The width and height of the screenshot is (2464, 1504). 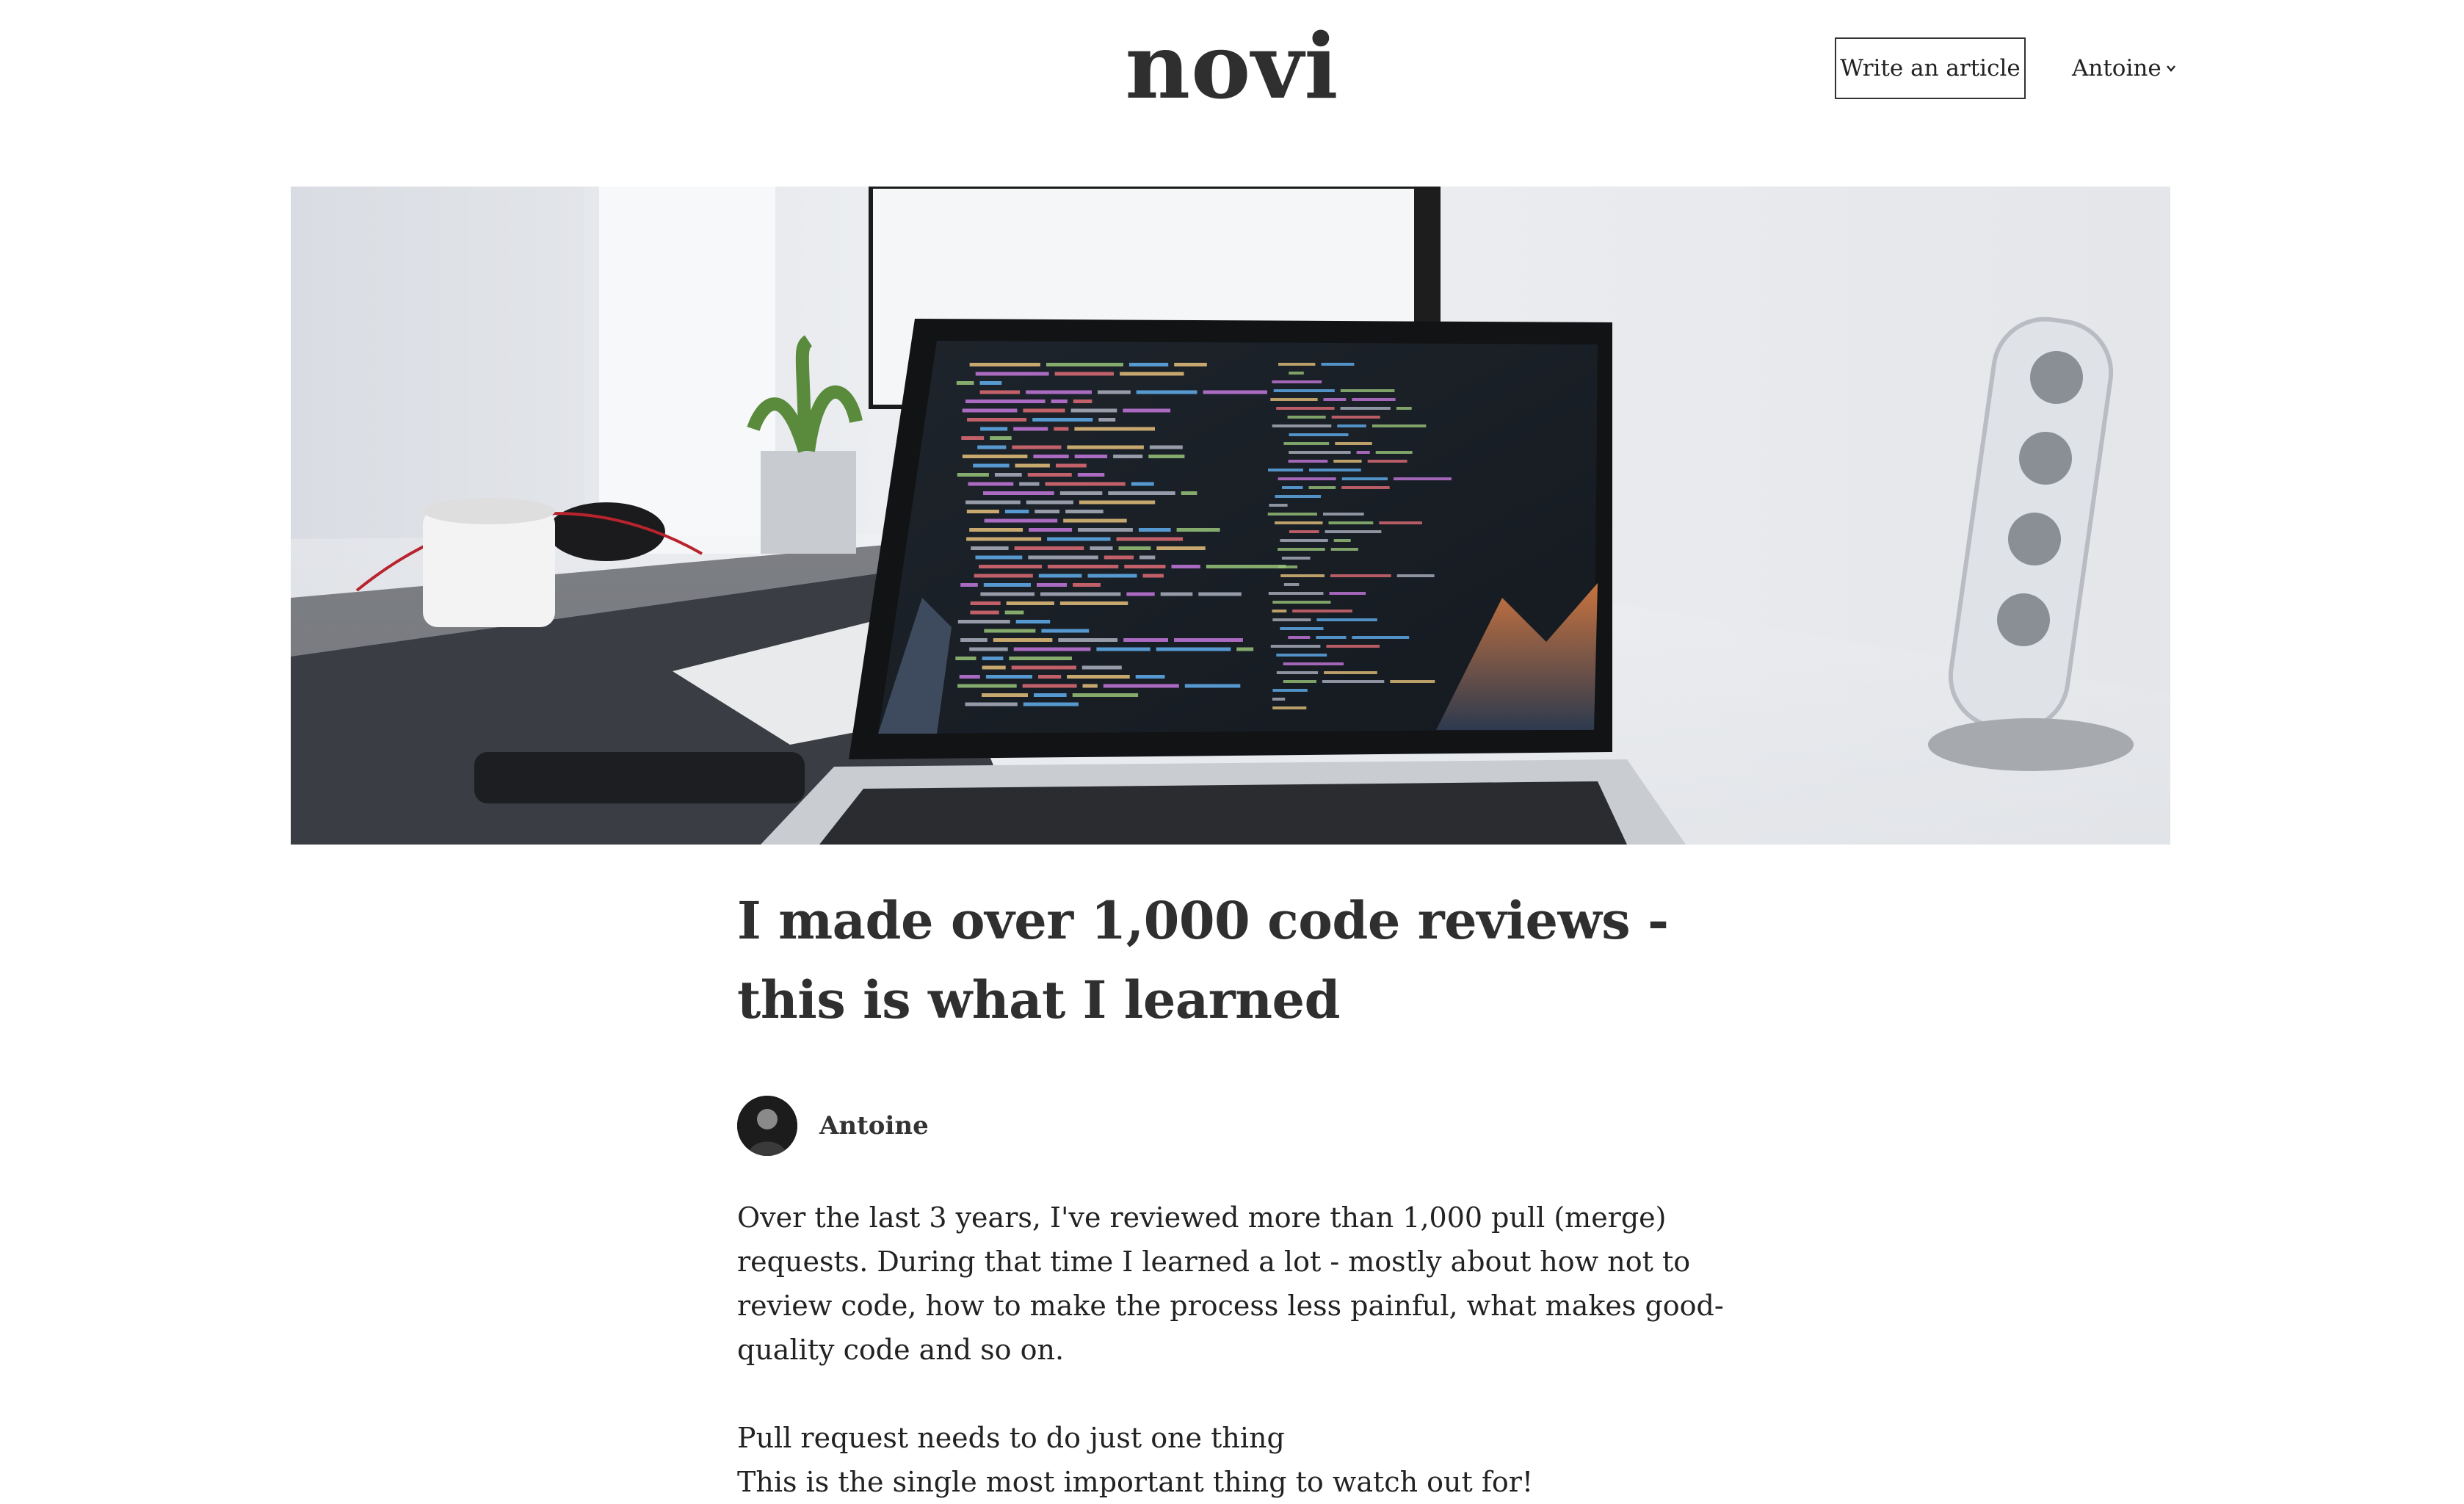 I want to click on user-menu: Antoine, so click(x=2124, y=68).